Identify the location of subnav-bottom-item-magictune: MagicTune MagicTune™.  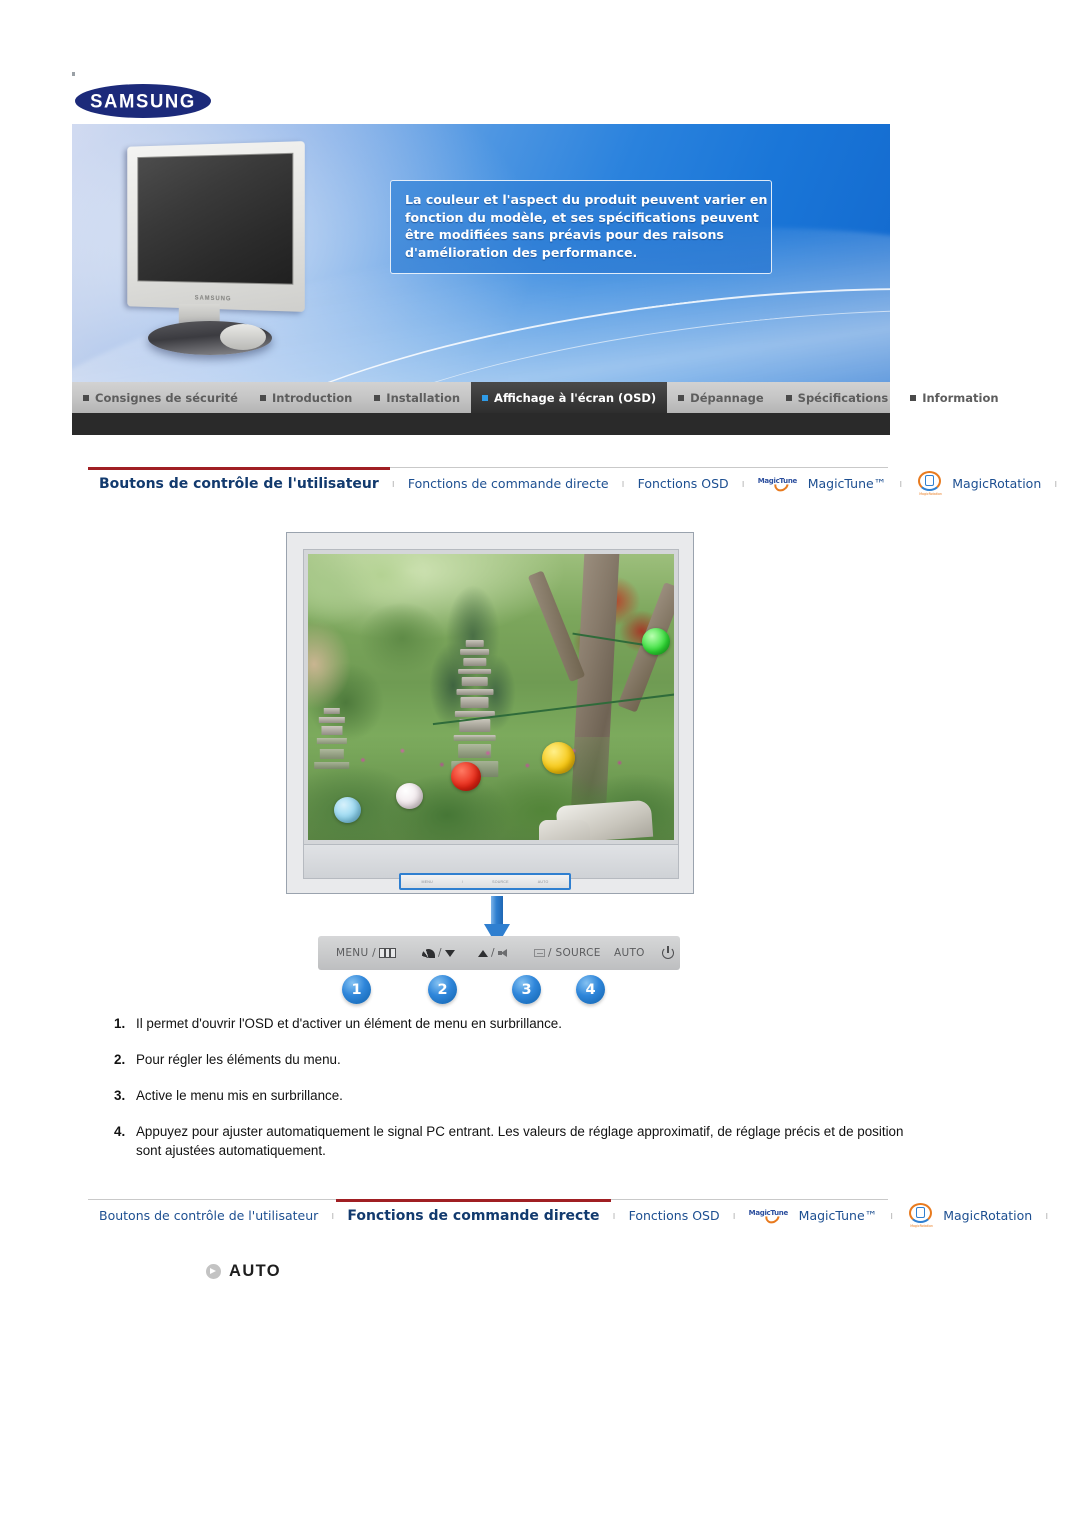
(813, 1216).